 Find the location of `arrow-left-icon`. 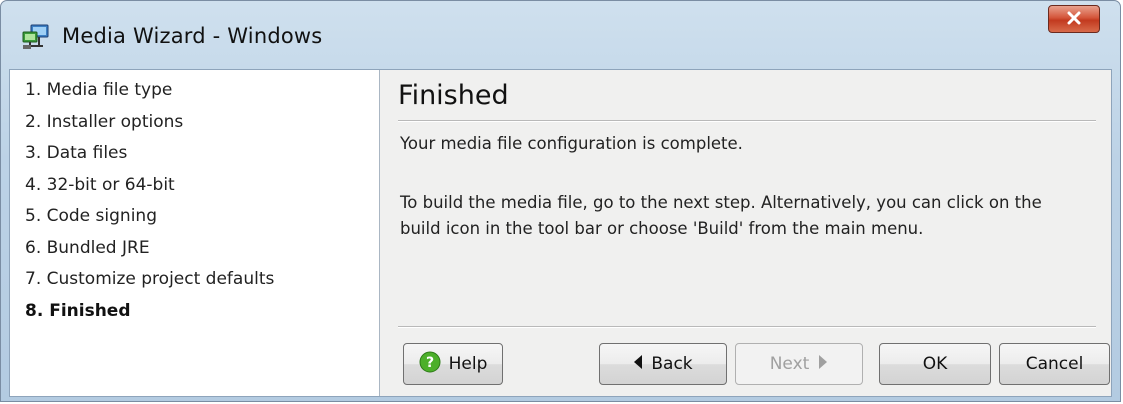

arrow-left-icon is located at coordinates (638, 364).